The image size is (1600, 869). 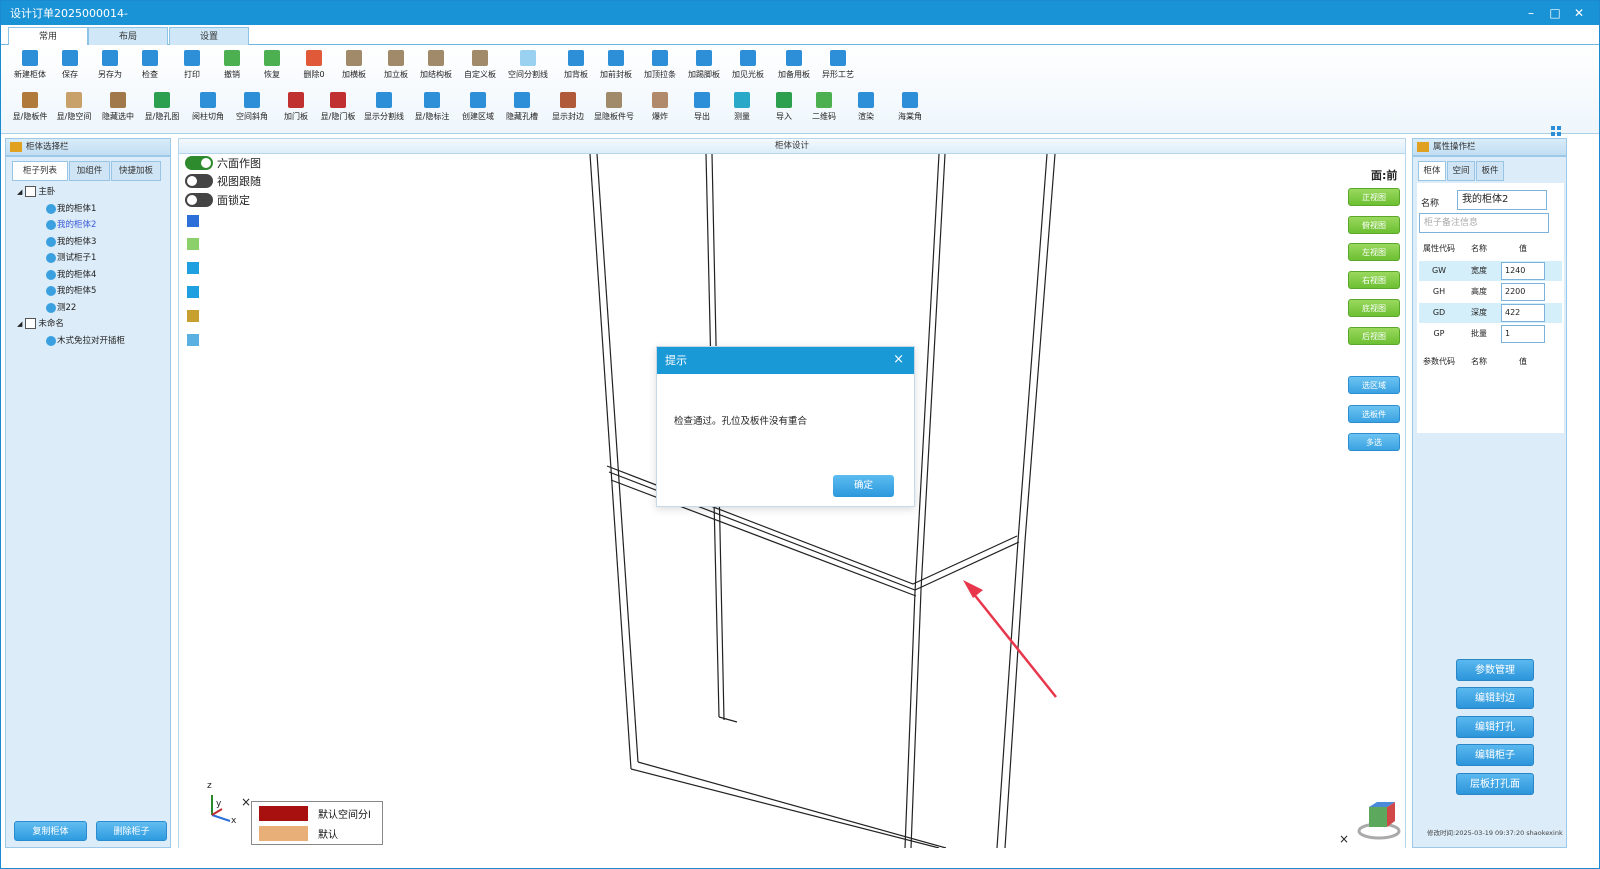 What do you see at coordinates (193, 244) in the screenshot?
I see `texture-icon` at bounding box center [193, 244].